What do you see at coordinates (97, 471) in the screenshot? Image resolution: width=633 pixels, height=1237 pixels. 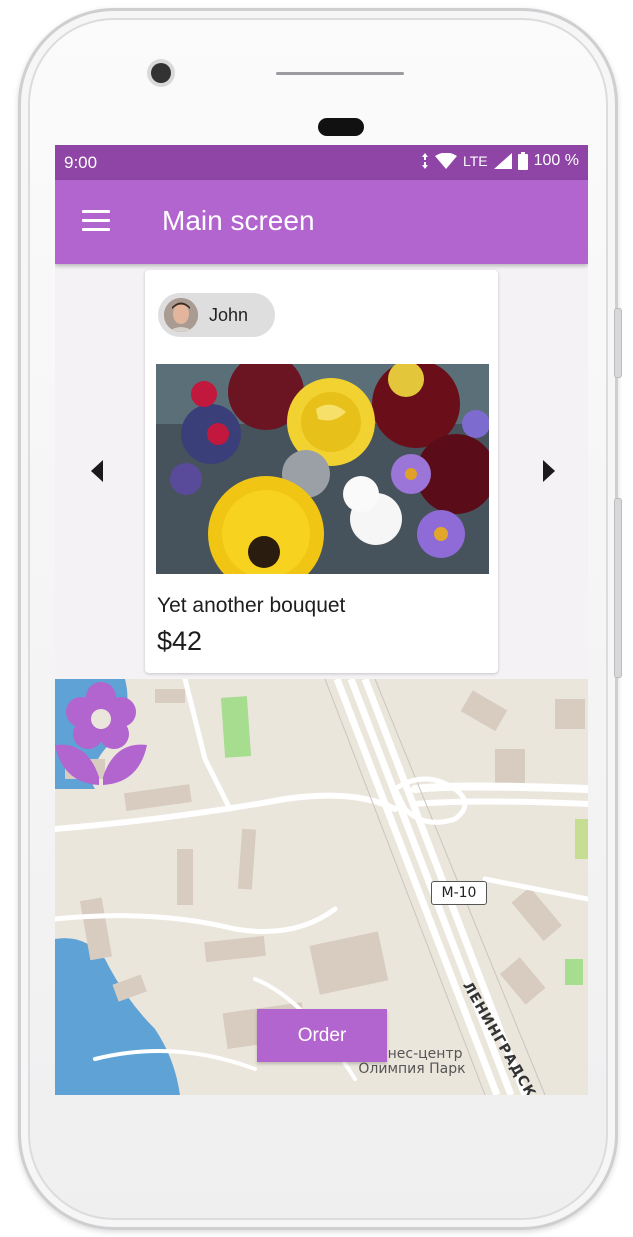 I see `arrow-left-icon` at bounding box center [97, 471].